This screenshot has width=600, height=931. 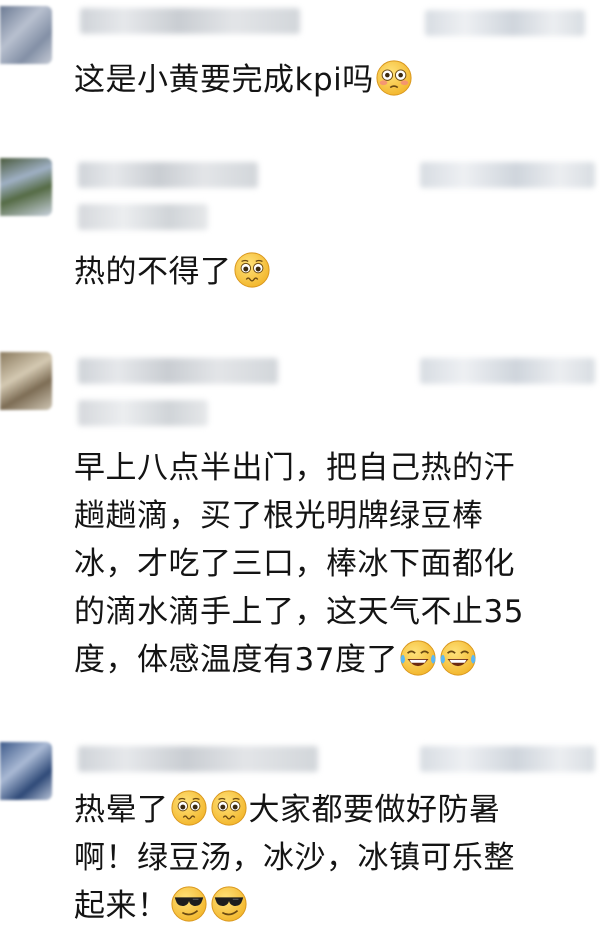 I want to click on comment-text: 热的不得了, so click(x=337, y=272).